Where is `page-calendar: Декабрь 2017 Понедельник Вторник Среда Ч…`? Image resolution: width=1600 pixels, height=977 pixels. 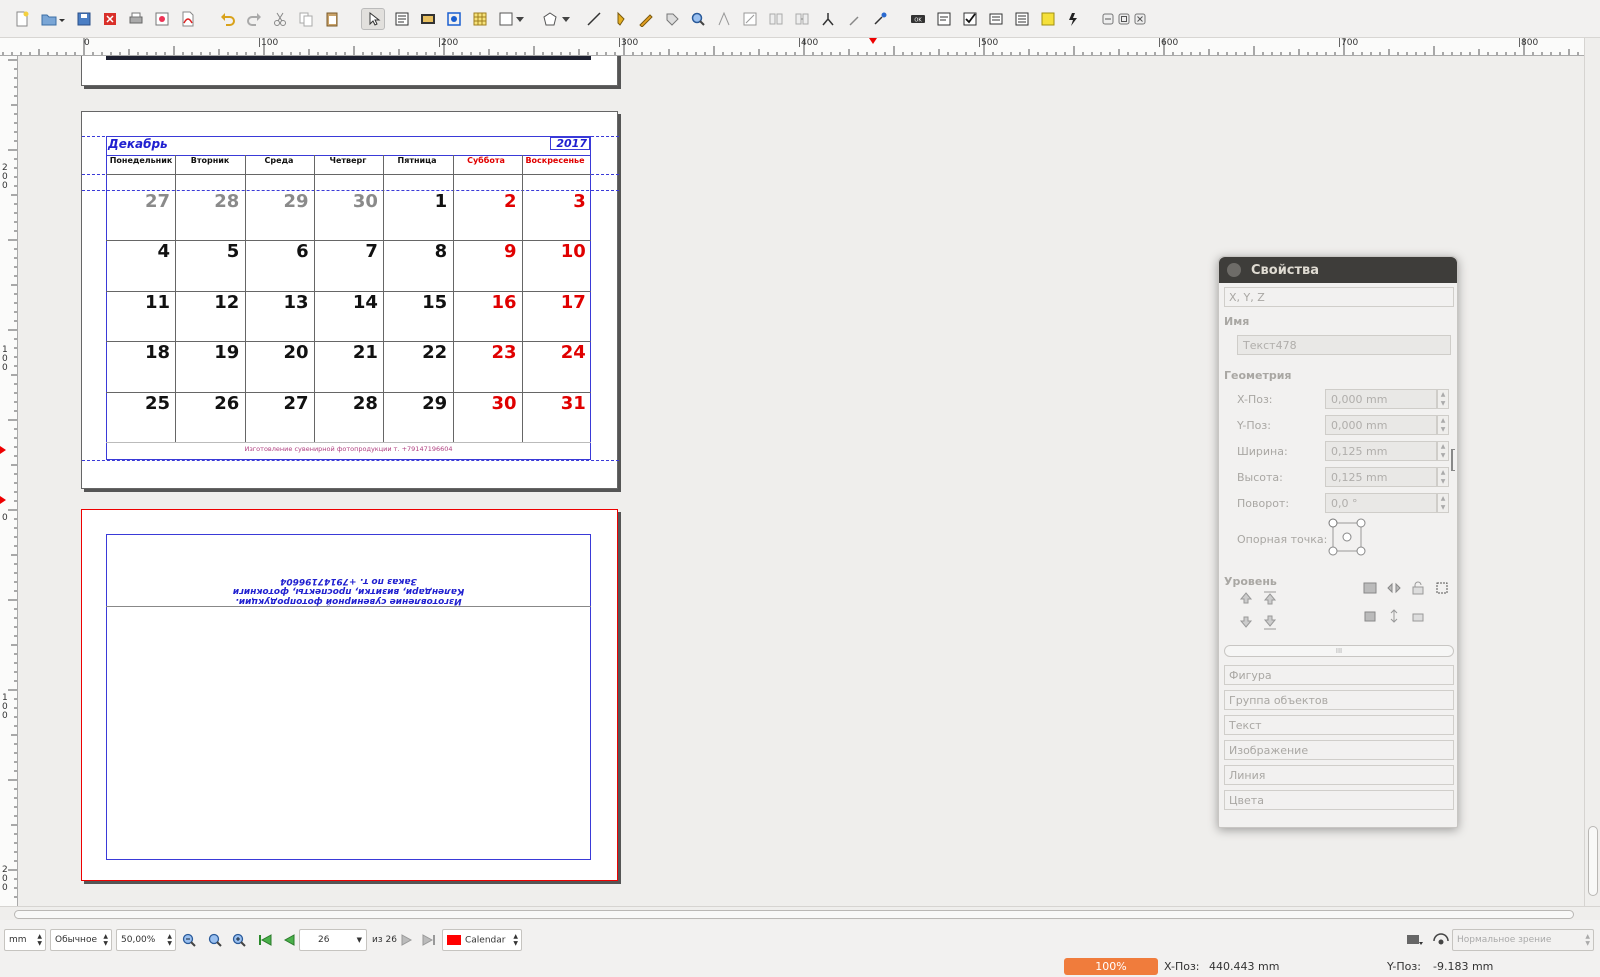 page-calendar: Декабрь 2017 Понедельник Вторник Среда Ч… is located at coordinates (350, 300).